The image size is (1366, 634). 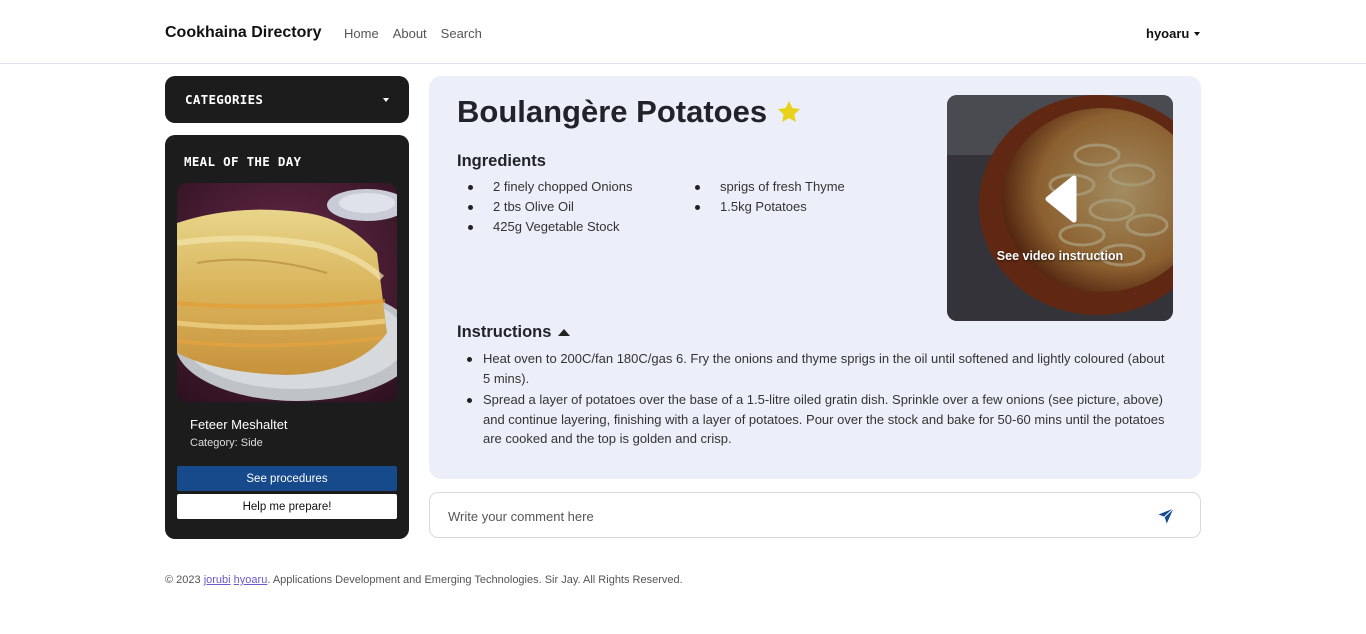 I want to click on recipe-title-row: Boulangère Potatoes, so click(x=630, y=112).